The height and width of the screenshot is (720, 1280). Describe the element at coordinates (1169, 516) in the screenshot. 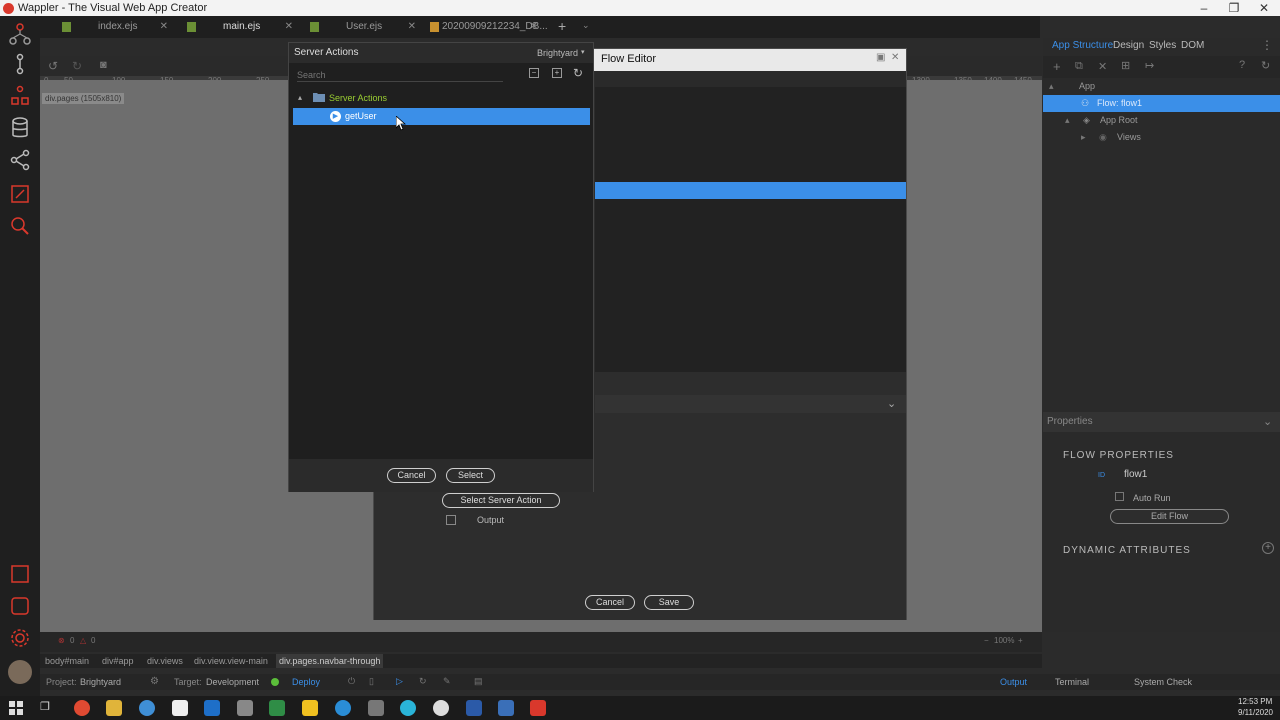

I see `edit-flow-button: Edit Flow` at that location.